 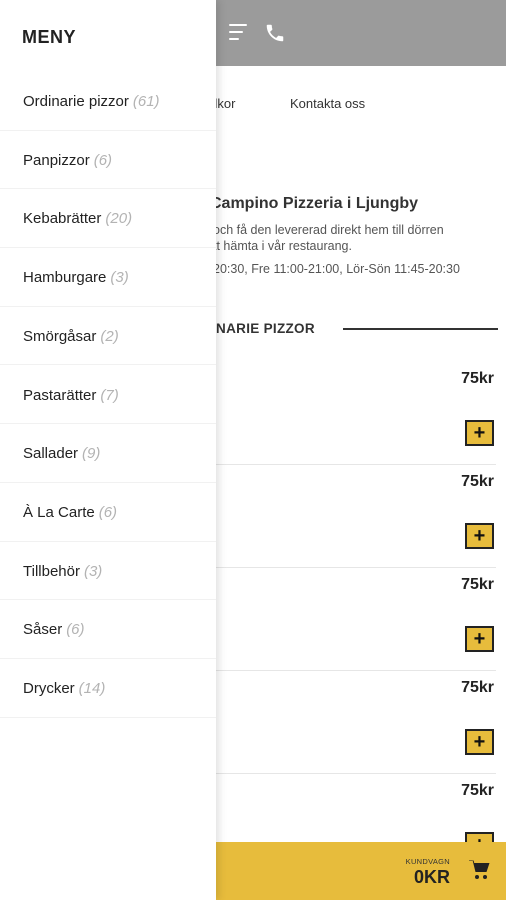 What do you see at coordinates (62, 219) in the screenshot?
I see `menu-item-name: Kebabrätter` at bounding box center [62, 219].